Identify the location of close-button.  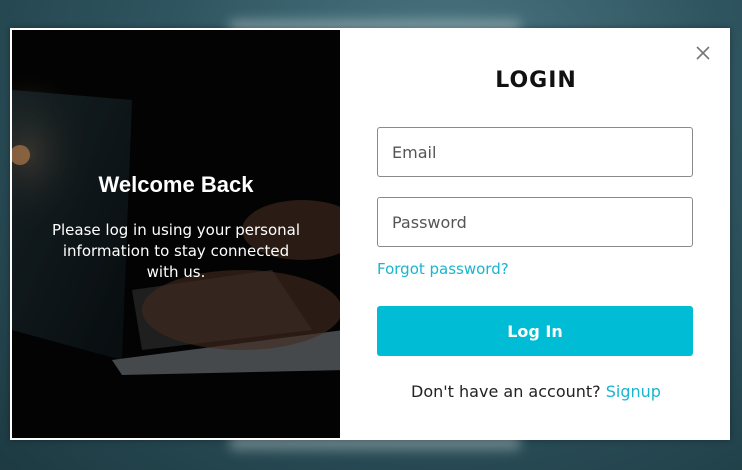
(703, 53).